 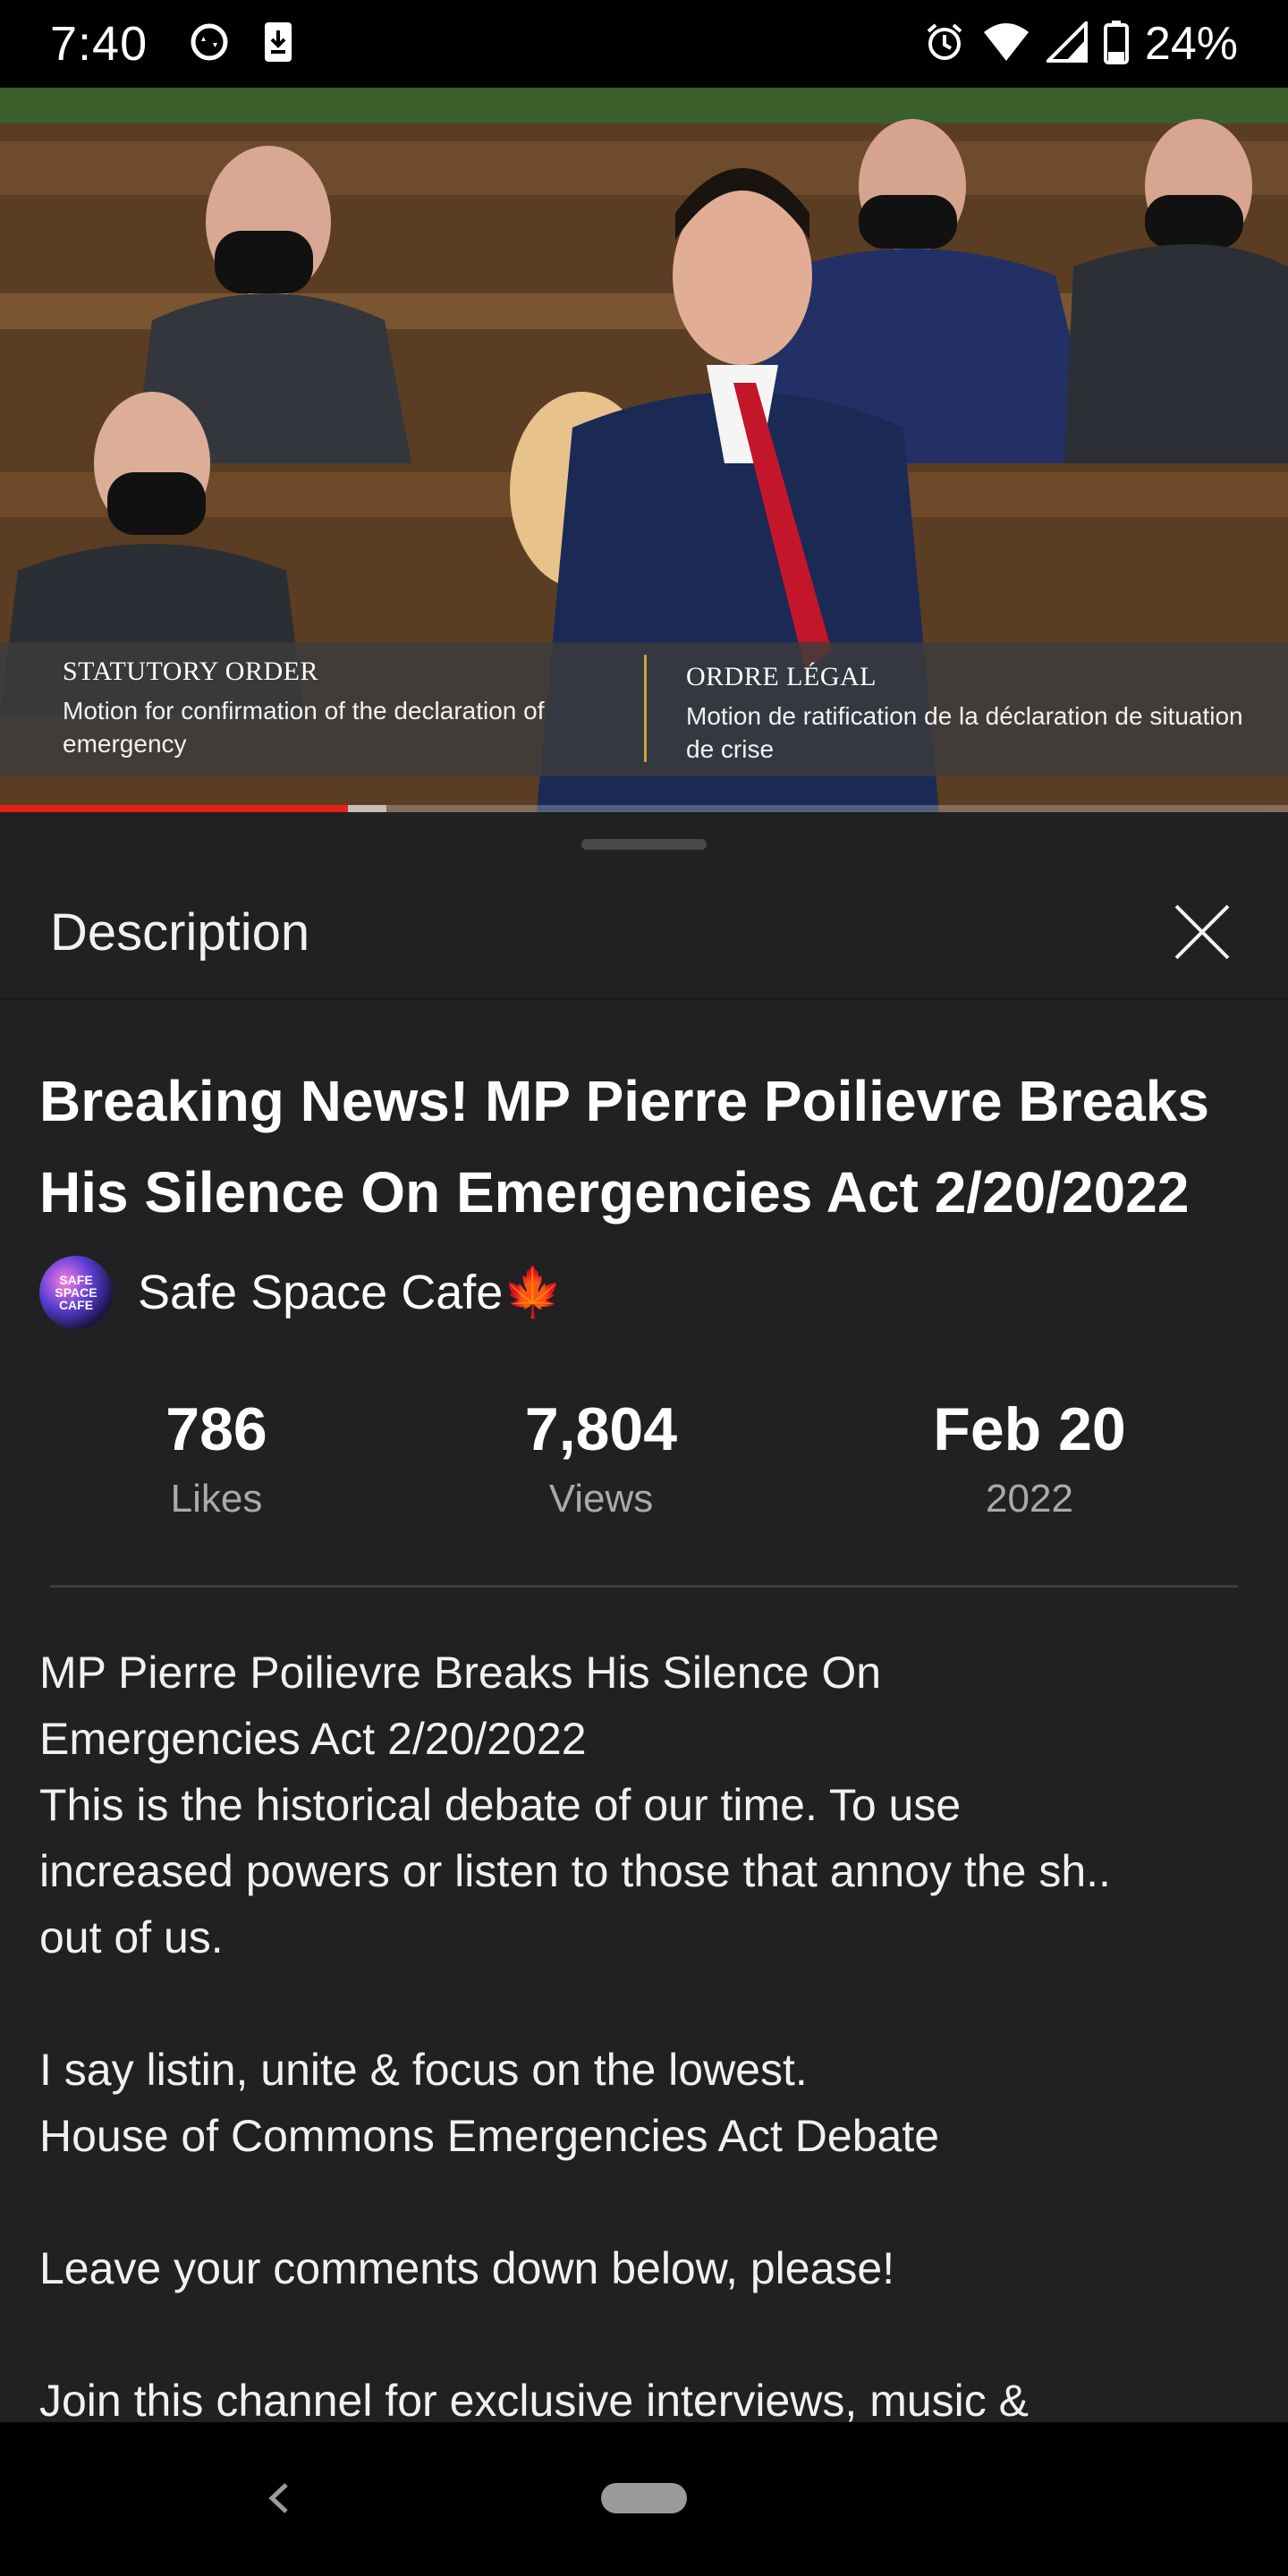 I want to click on stat-date: Feb 20 2022, so click(x=1030, y=1459).